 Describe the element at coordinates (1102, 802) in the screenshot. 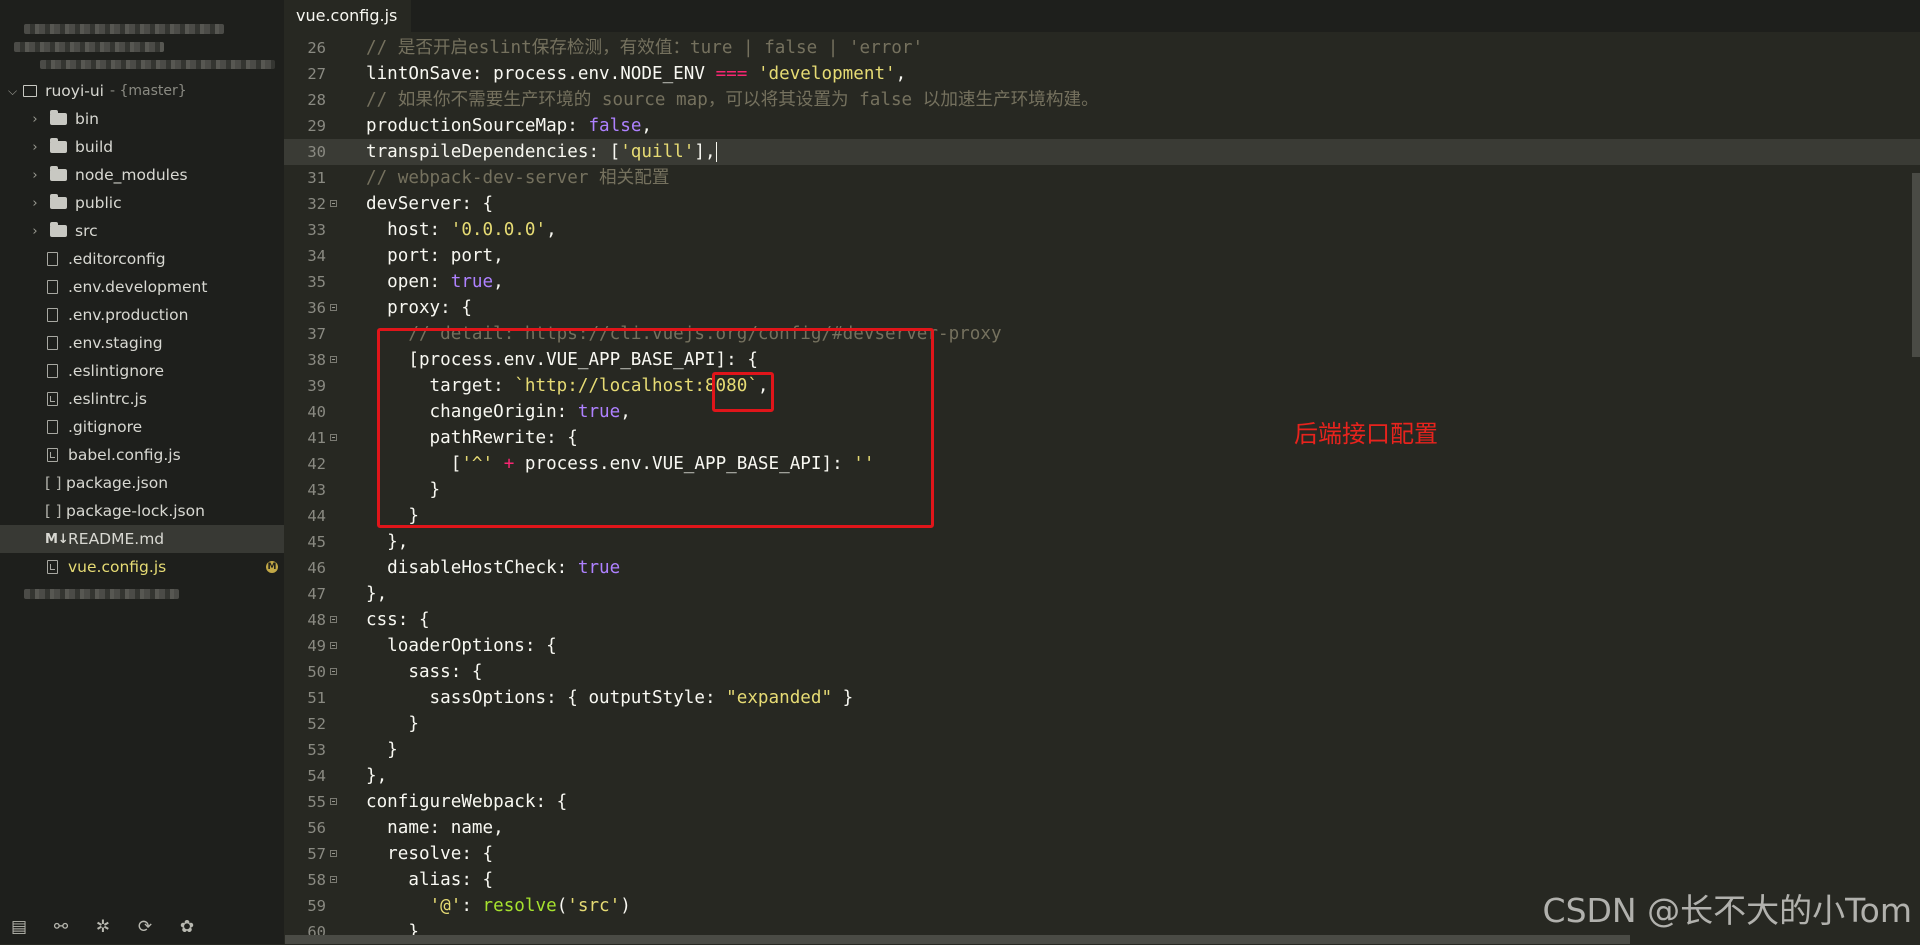

I see `code-line: 55 configureWebpack: {` at that location.